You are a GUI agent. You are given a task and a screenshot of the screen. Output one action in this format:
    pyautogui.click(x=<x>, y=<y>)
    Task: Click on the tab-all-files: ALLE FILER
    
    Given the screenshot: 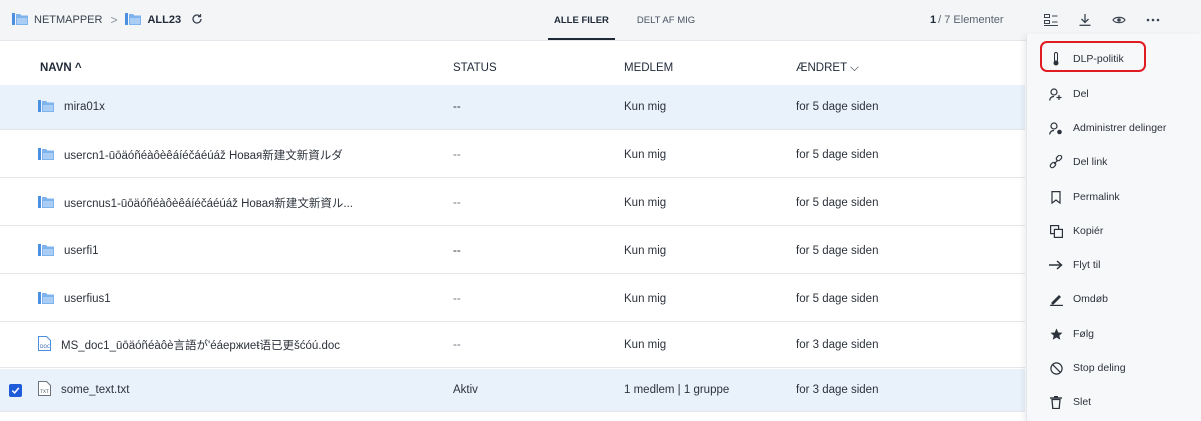 What is the action you would take?
    pyautogui.click(x=581, y=20)
    